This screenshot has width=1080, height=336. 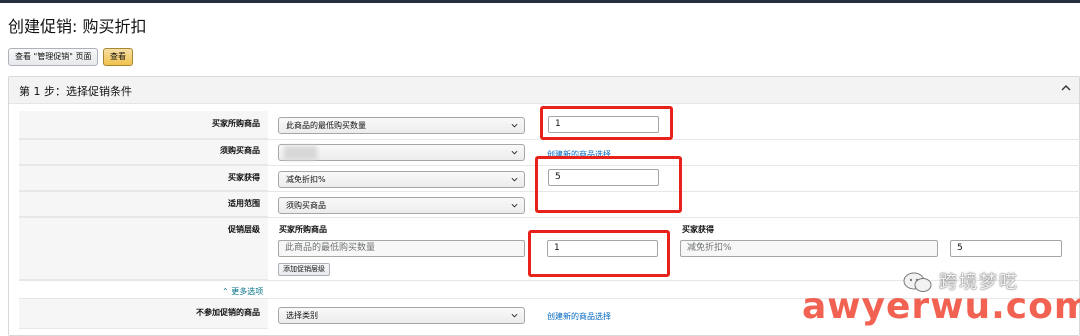 What do you see at coordinates (143, 178) in the screenshot?
I see `row-buyer-gets: 买家获得` at bounding box center [143, 178].